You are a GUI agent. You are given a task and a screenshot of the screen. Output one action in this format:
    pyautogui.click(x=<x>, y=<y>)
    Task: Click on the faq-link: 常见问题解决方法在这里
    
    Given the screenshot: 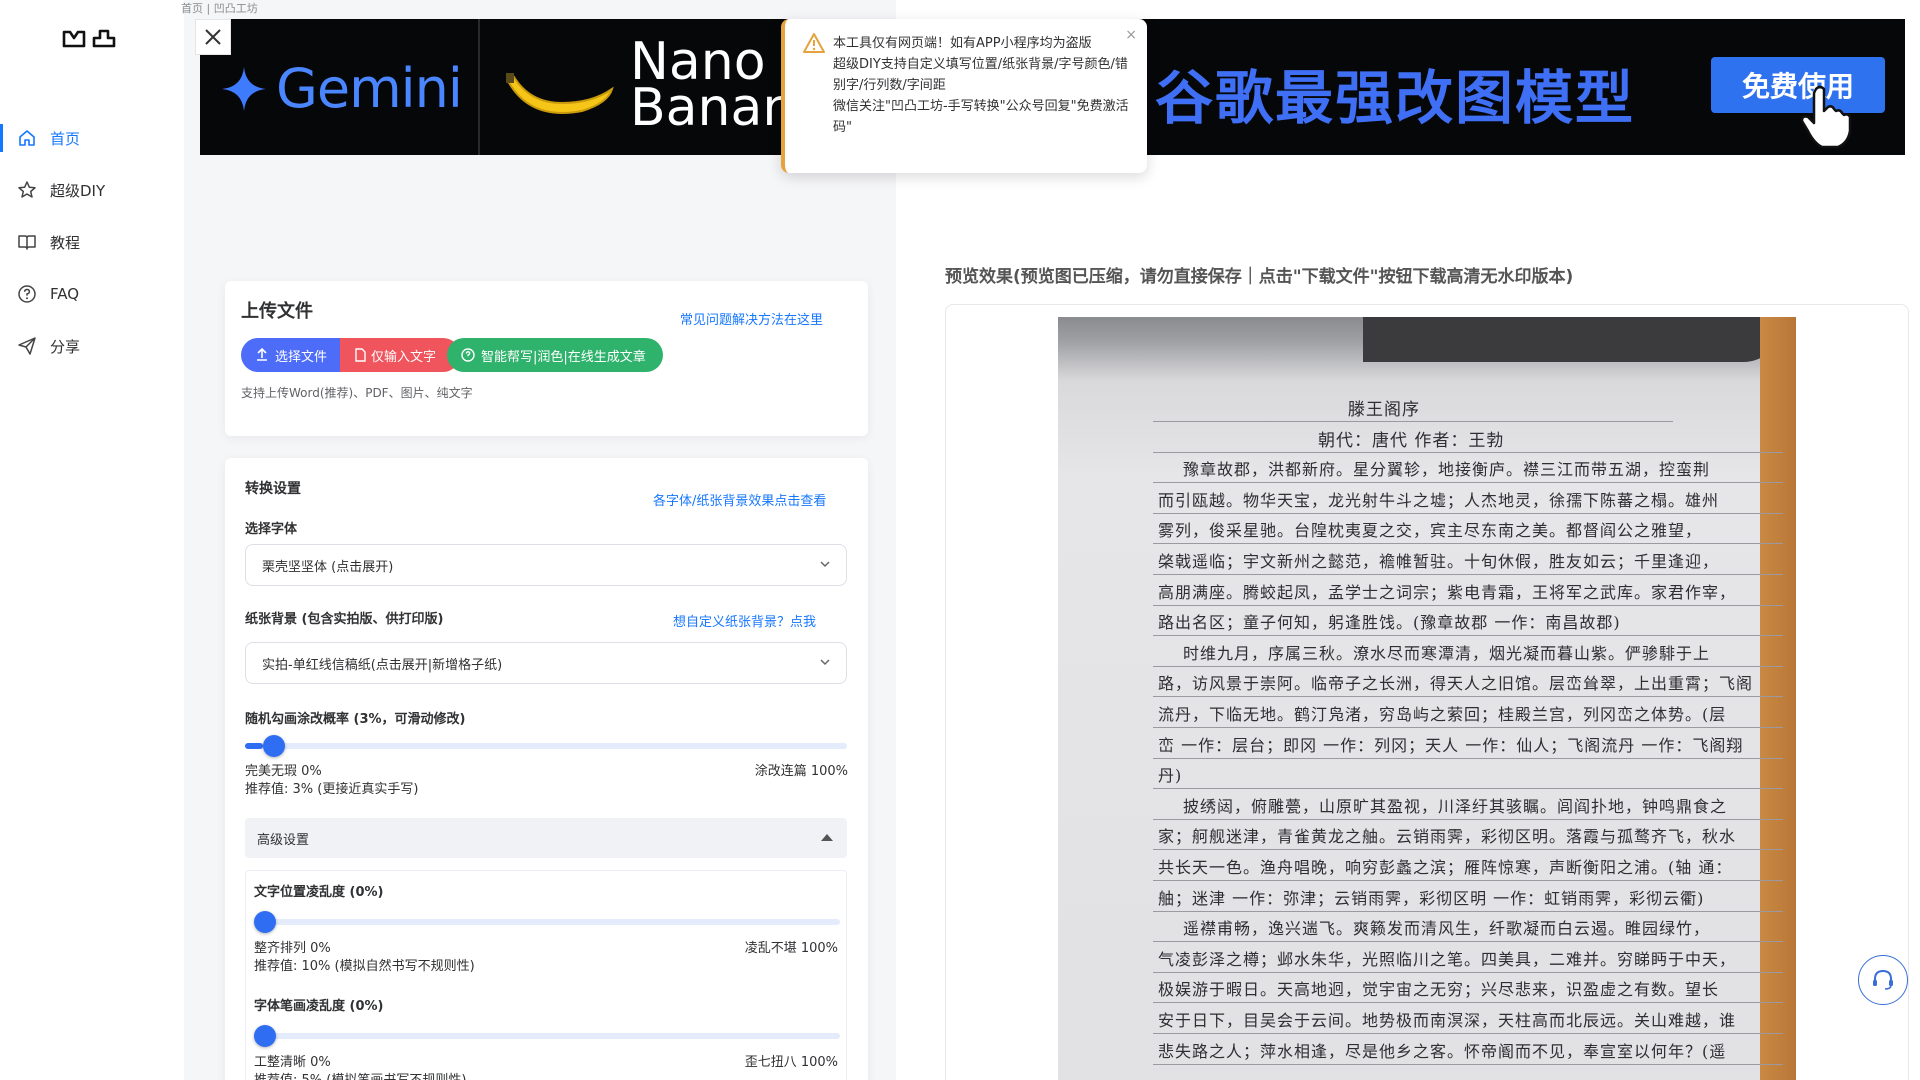 What is the action you would take?
    pyautogui.click(x=751, y=318)
    